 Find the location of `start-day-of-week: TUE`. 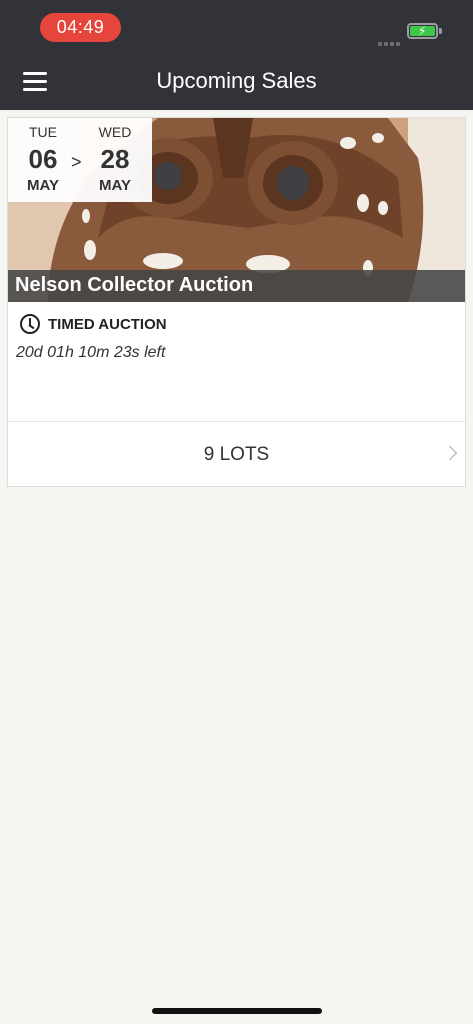

start-day-of-week: TUE is located at coordinates (43, 132).